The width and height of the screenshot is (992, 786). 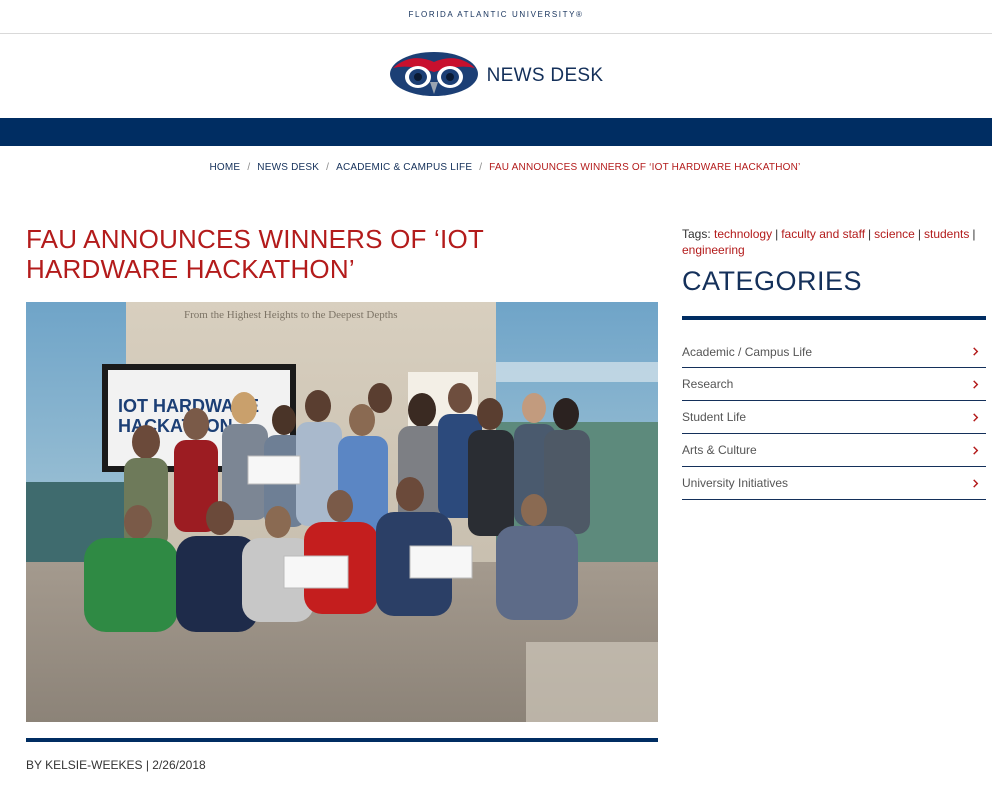 What do you see at coordinates (116, 765) in the screenshot?
I see `article-byline: BY KELSIE-WEEKES | 2/26/2018` at bounding box center [116, 765].